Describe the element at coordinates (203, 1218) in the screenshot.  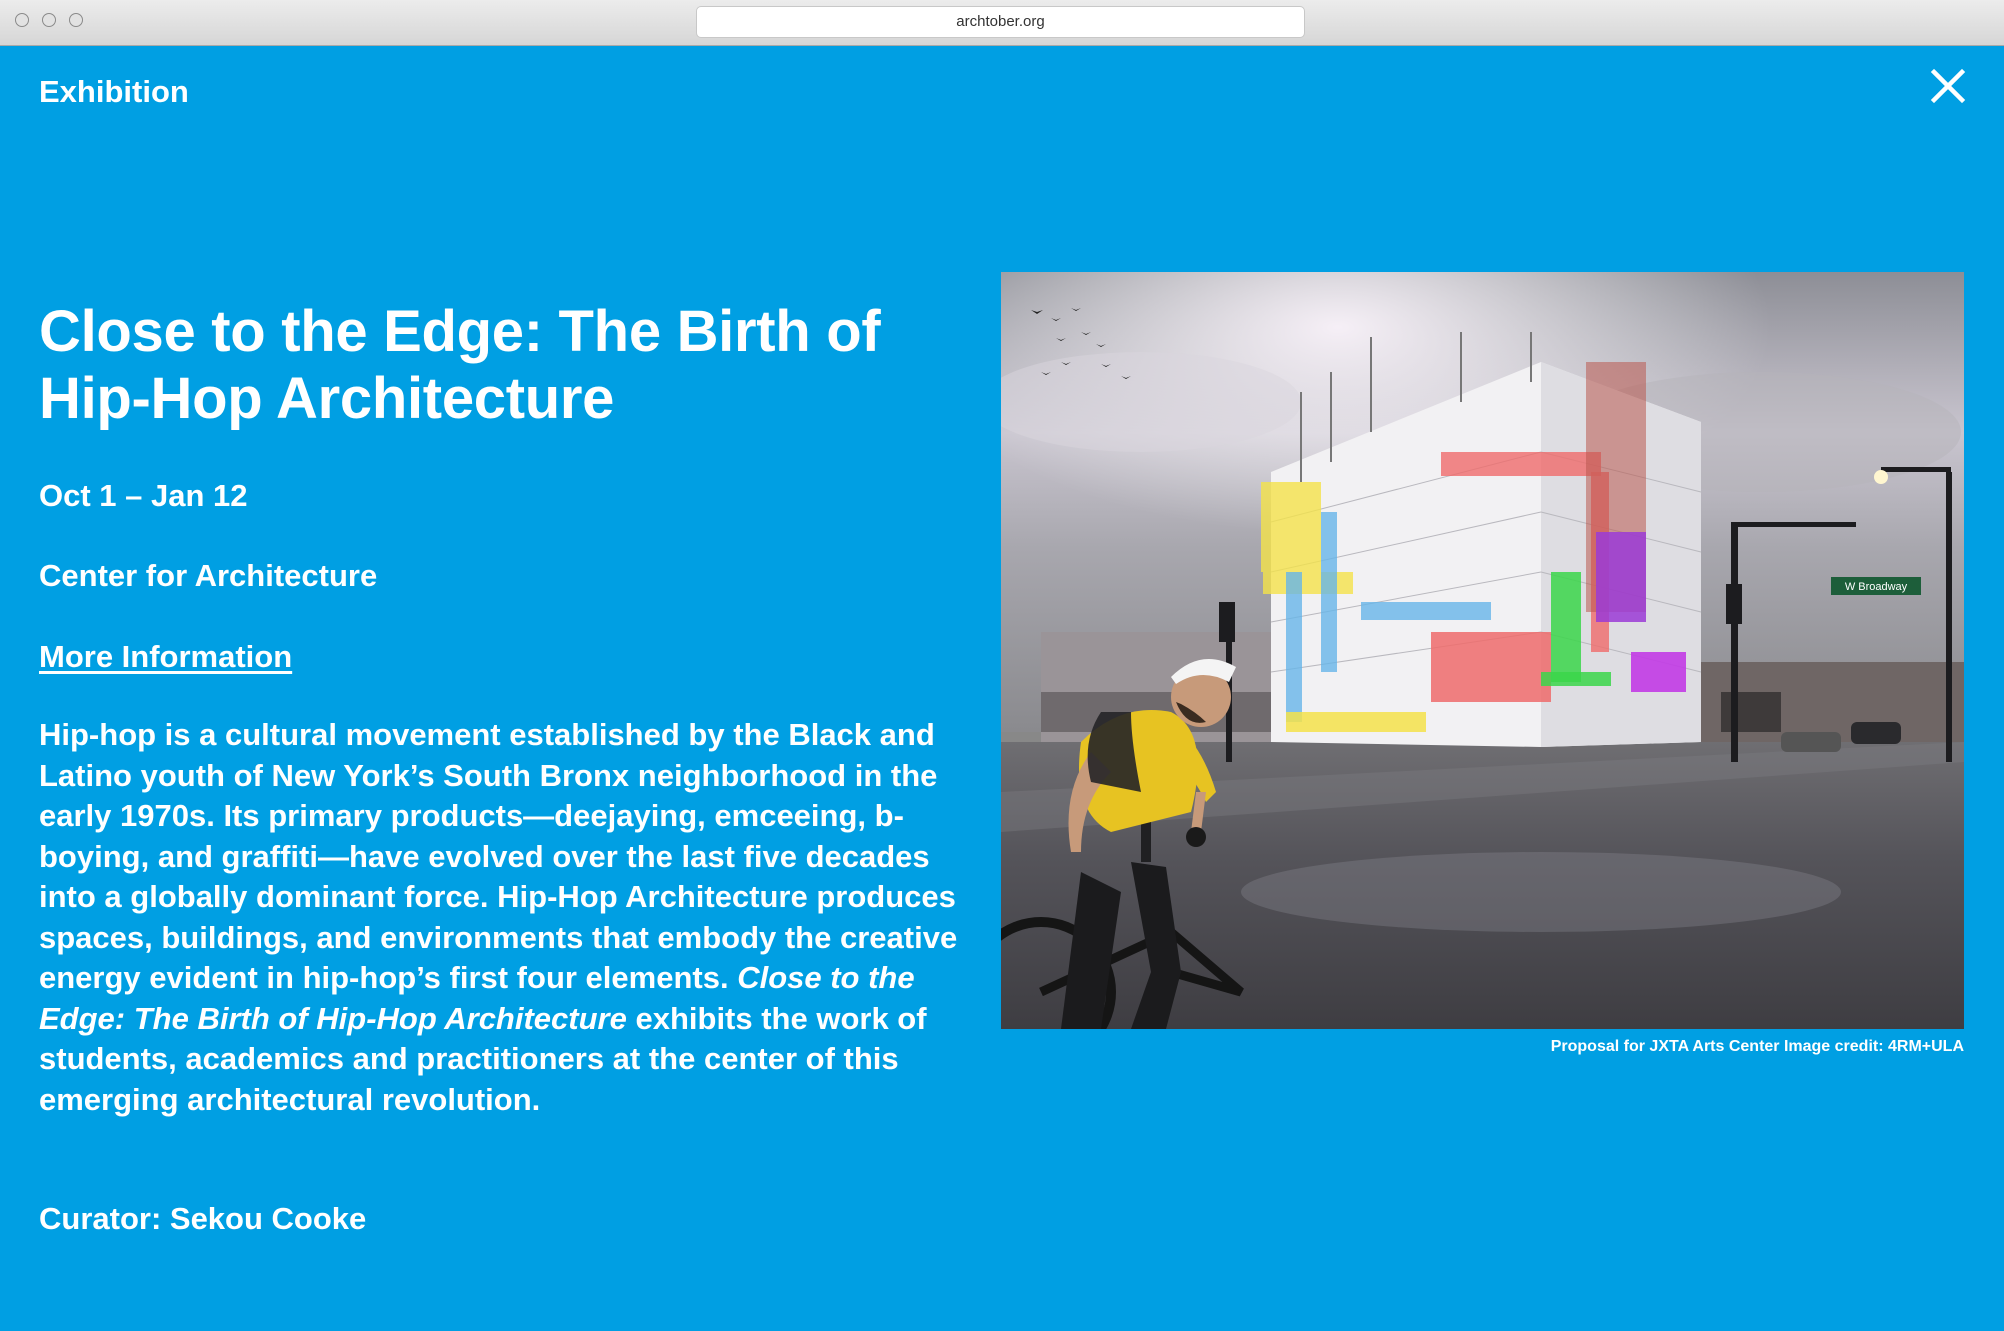
I see `exhibition-curator: Curator: Sekou Cooke` at that location.